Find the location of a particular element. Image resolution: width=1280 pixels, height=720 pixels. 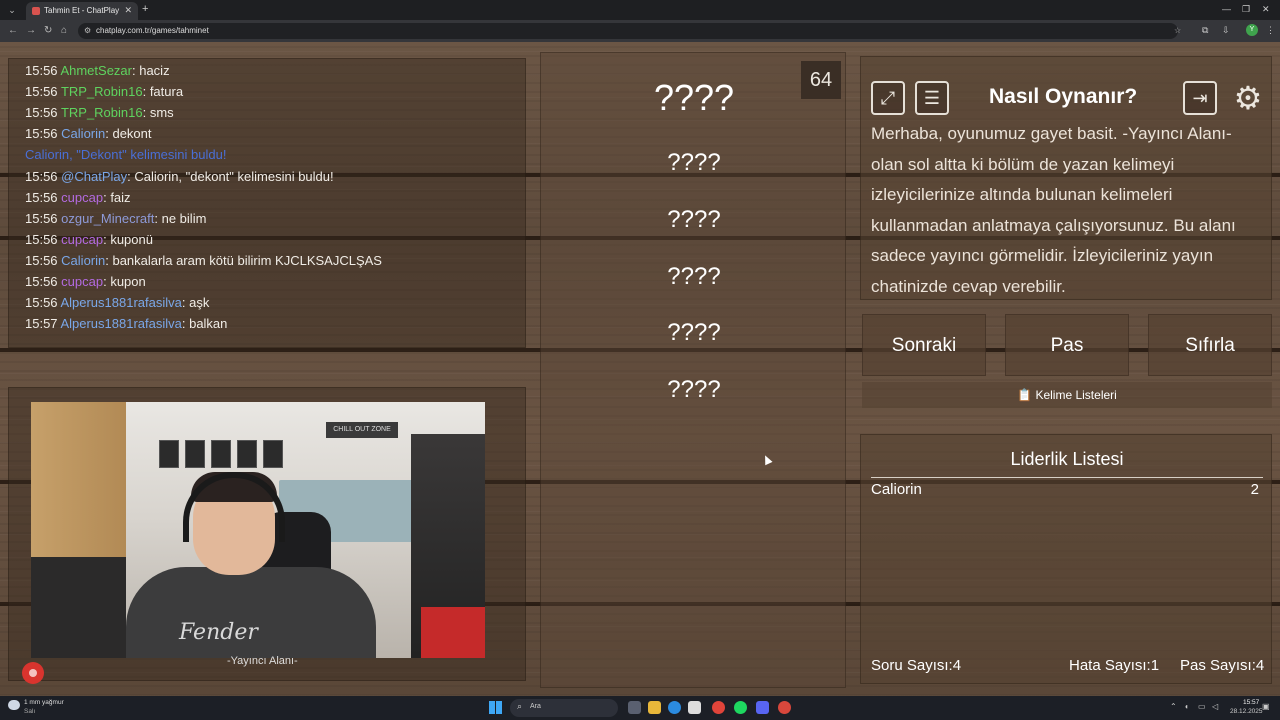

network-icon: ▭ is located at coordinates (1202, 706).